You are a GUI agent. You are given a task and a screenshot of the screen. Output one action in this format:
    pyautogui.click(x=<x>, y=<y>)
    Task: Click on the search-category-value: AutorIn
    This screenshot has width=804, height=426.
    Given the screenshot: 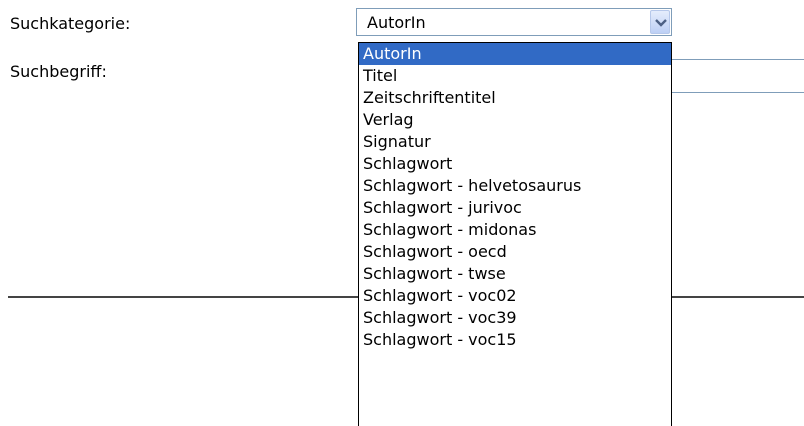 What is the action you would take?
    pyautogui.click(x=396, y=22)
    